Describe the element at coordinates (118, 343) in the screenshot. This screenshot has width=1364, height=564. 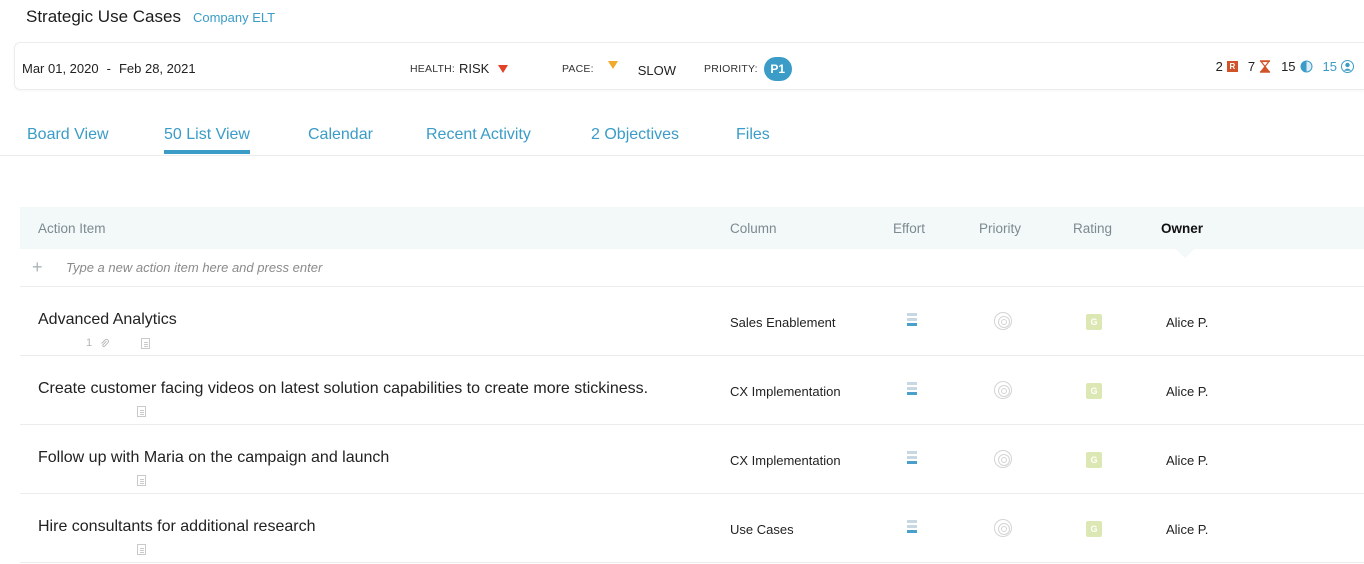
I see `item-meta: 1` at that location.